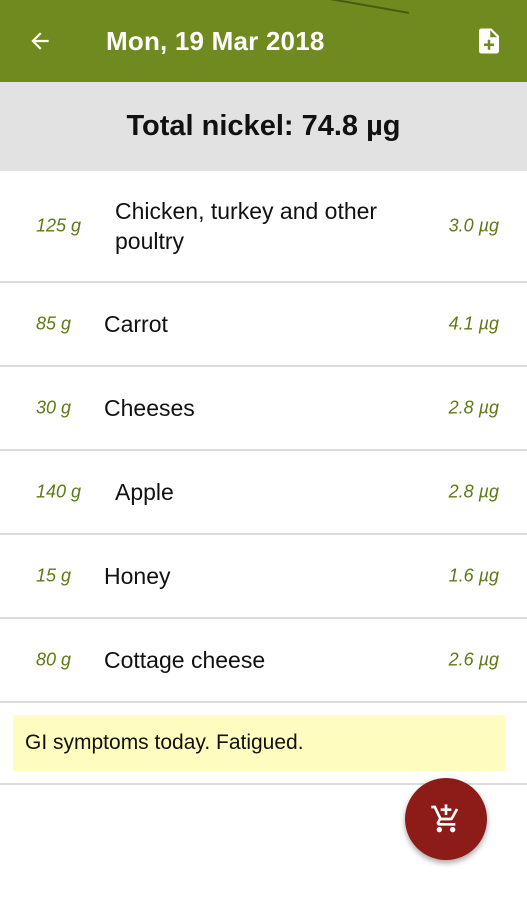 The image size is (527, 900). Describe the element at coordinates (137, 576) in the screenshot. I see `food-name: Honey` at that location.